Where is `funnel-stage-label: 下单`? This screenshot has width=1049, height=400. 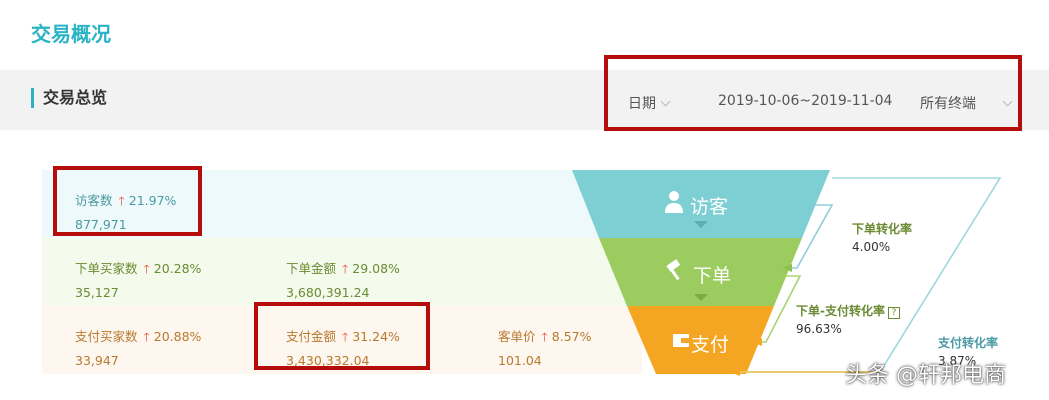
funnel-stage-label: 下单 is located at coordinates (712, 276).